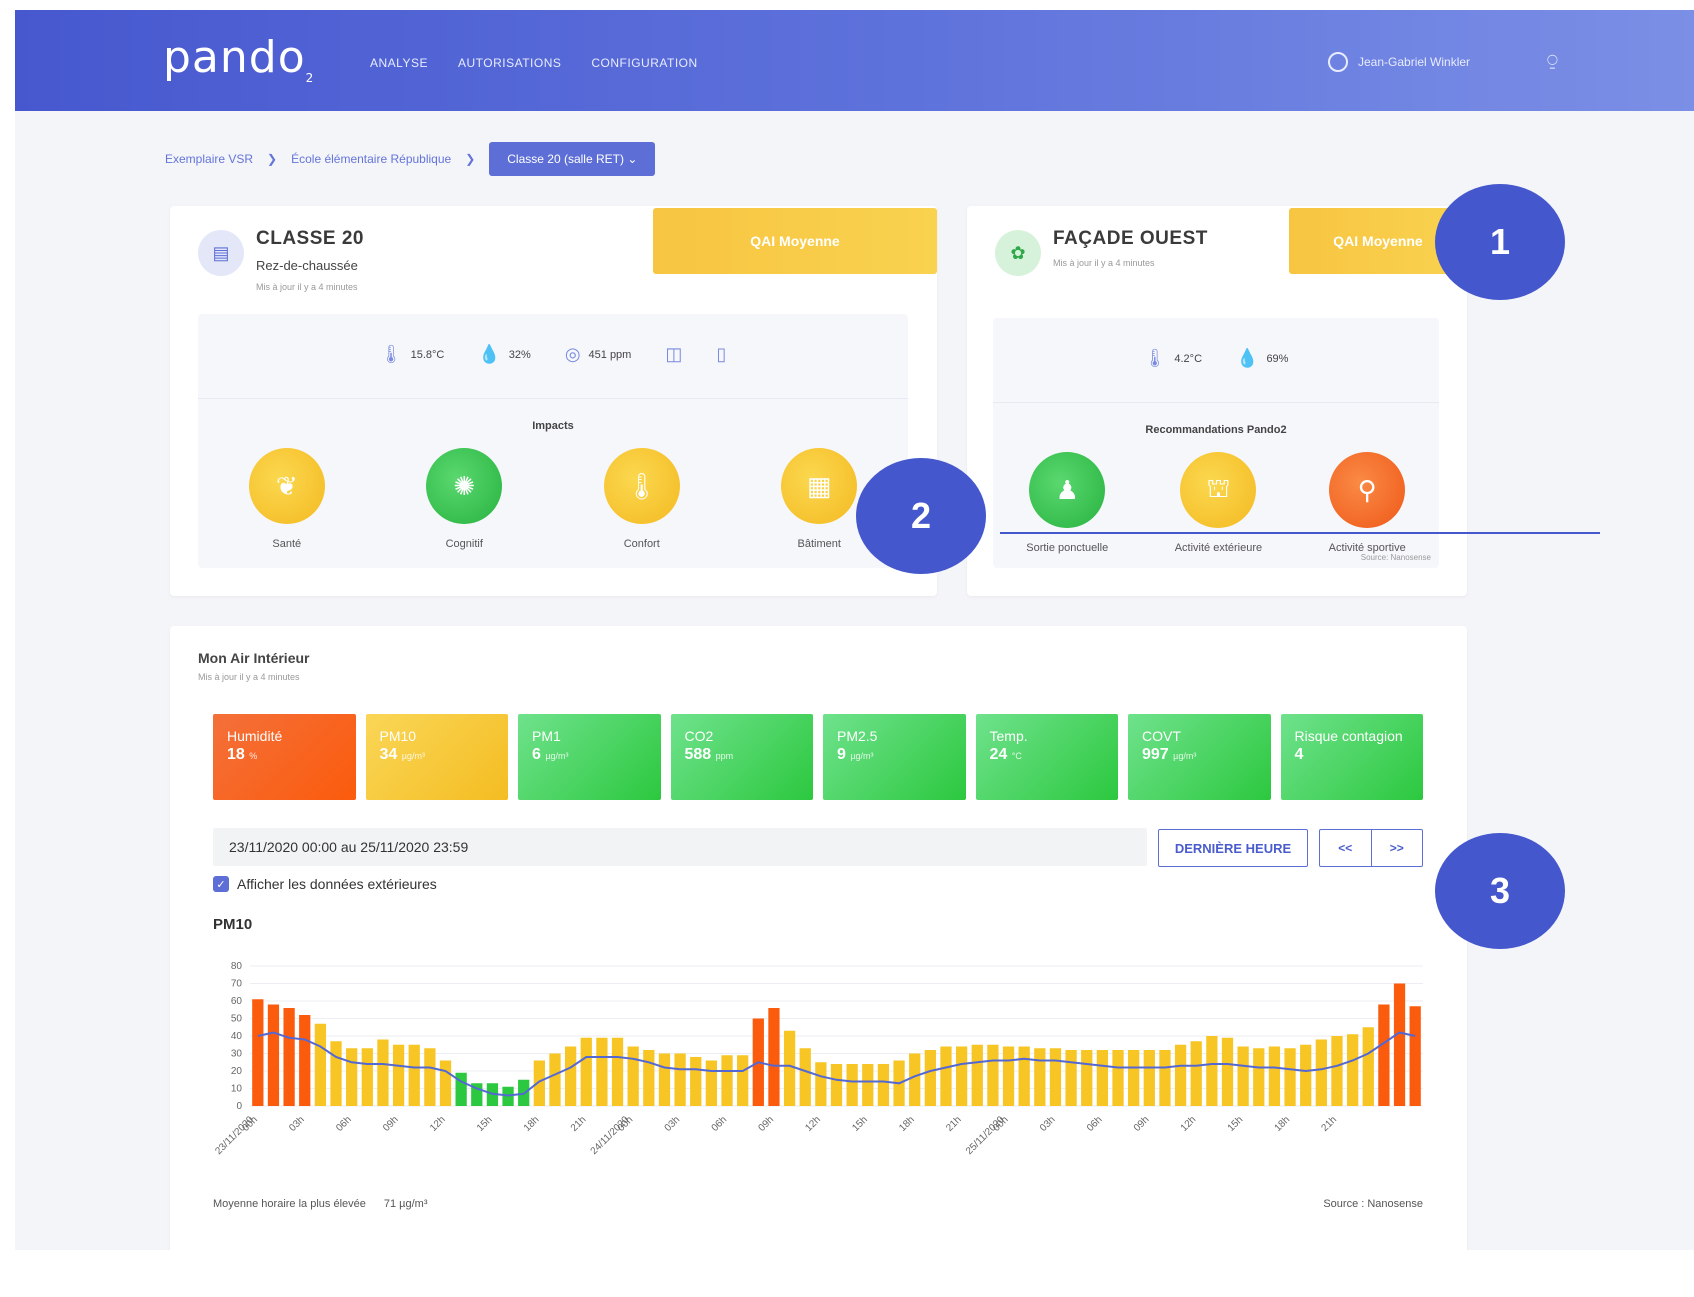  I want to click on x-tick-label: 03h, so click(673, 1124).